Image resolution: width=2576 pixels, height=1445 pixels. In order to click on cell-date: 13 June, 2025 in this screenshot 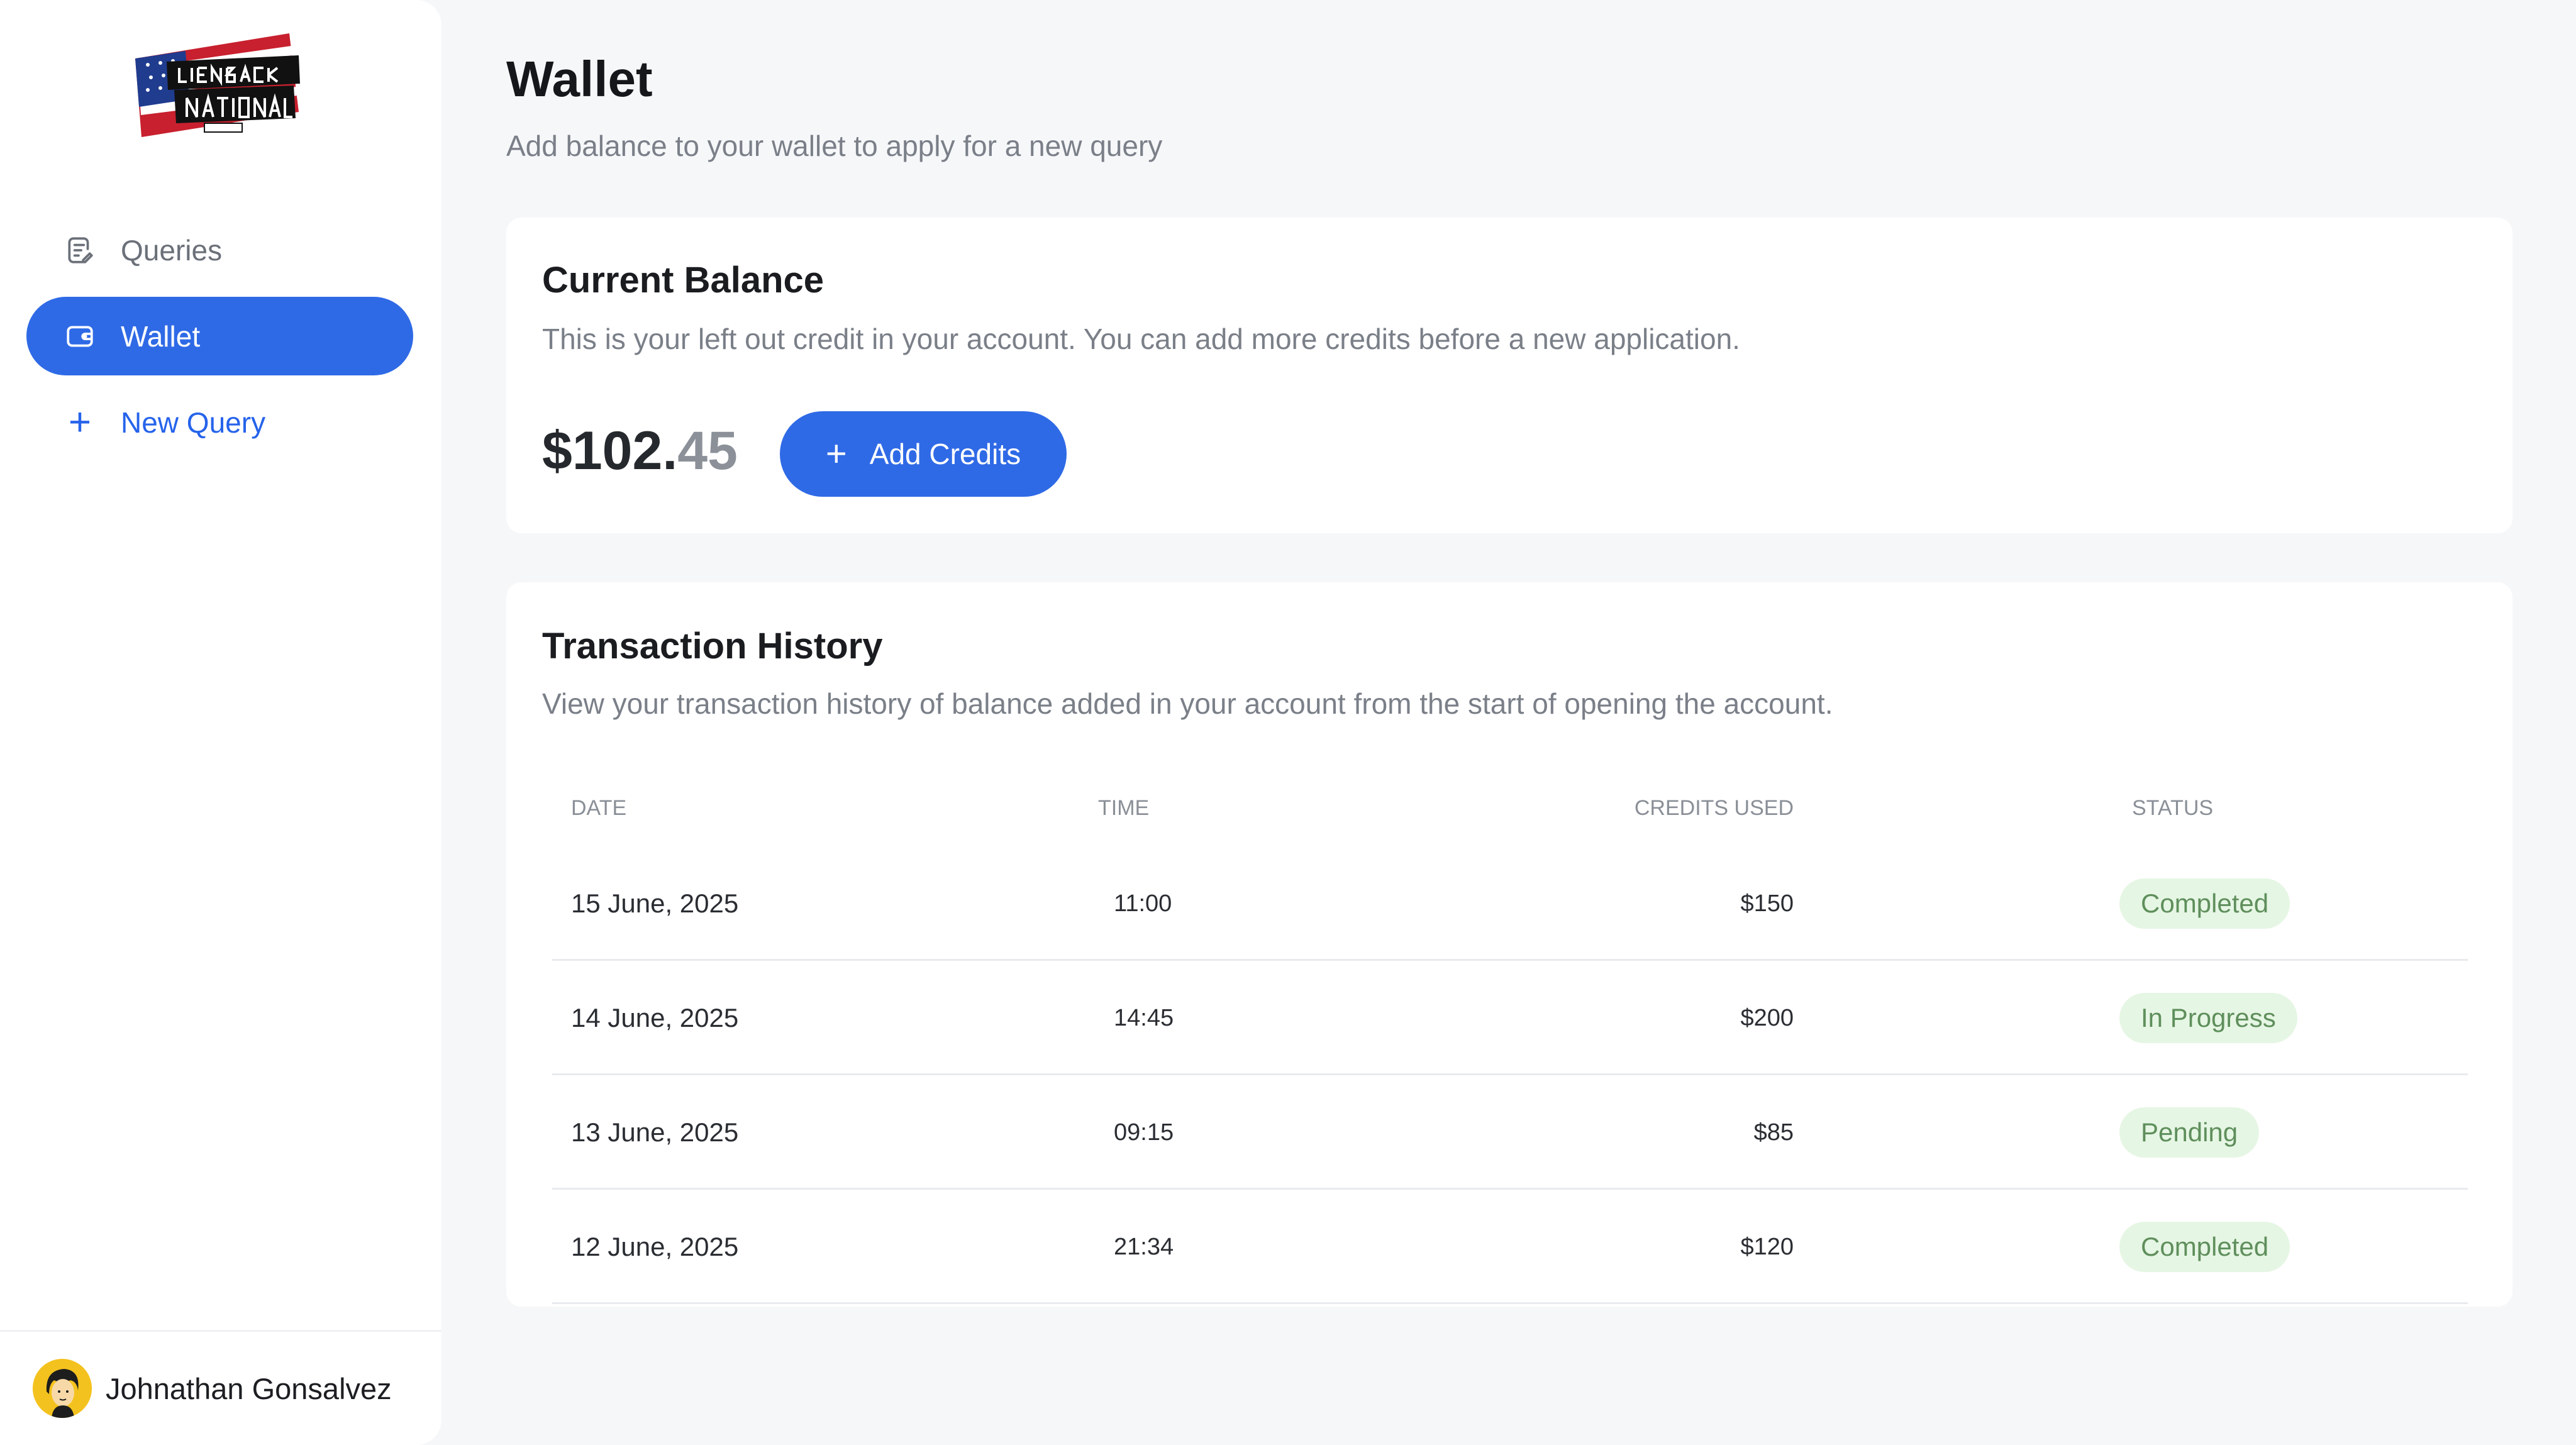, I will do `click(655, 1132)`.